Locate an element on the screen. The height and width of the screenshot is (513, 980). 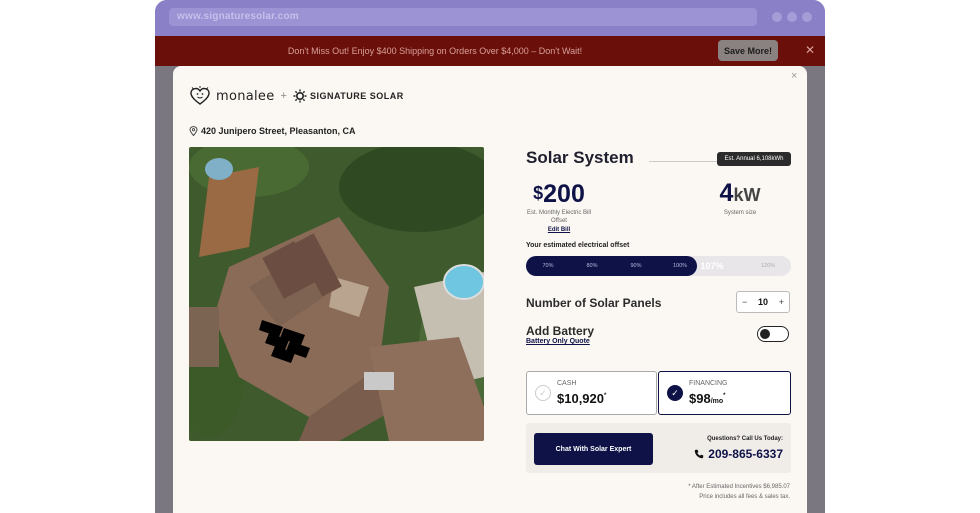
offset-label: Your estimated electrical offset is located at coordinates (578, 245).